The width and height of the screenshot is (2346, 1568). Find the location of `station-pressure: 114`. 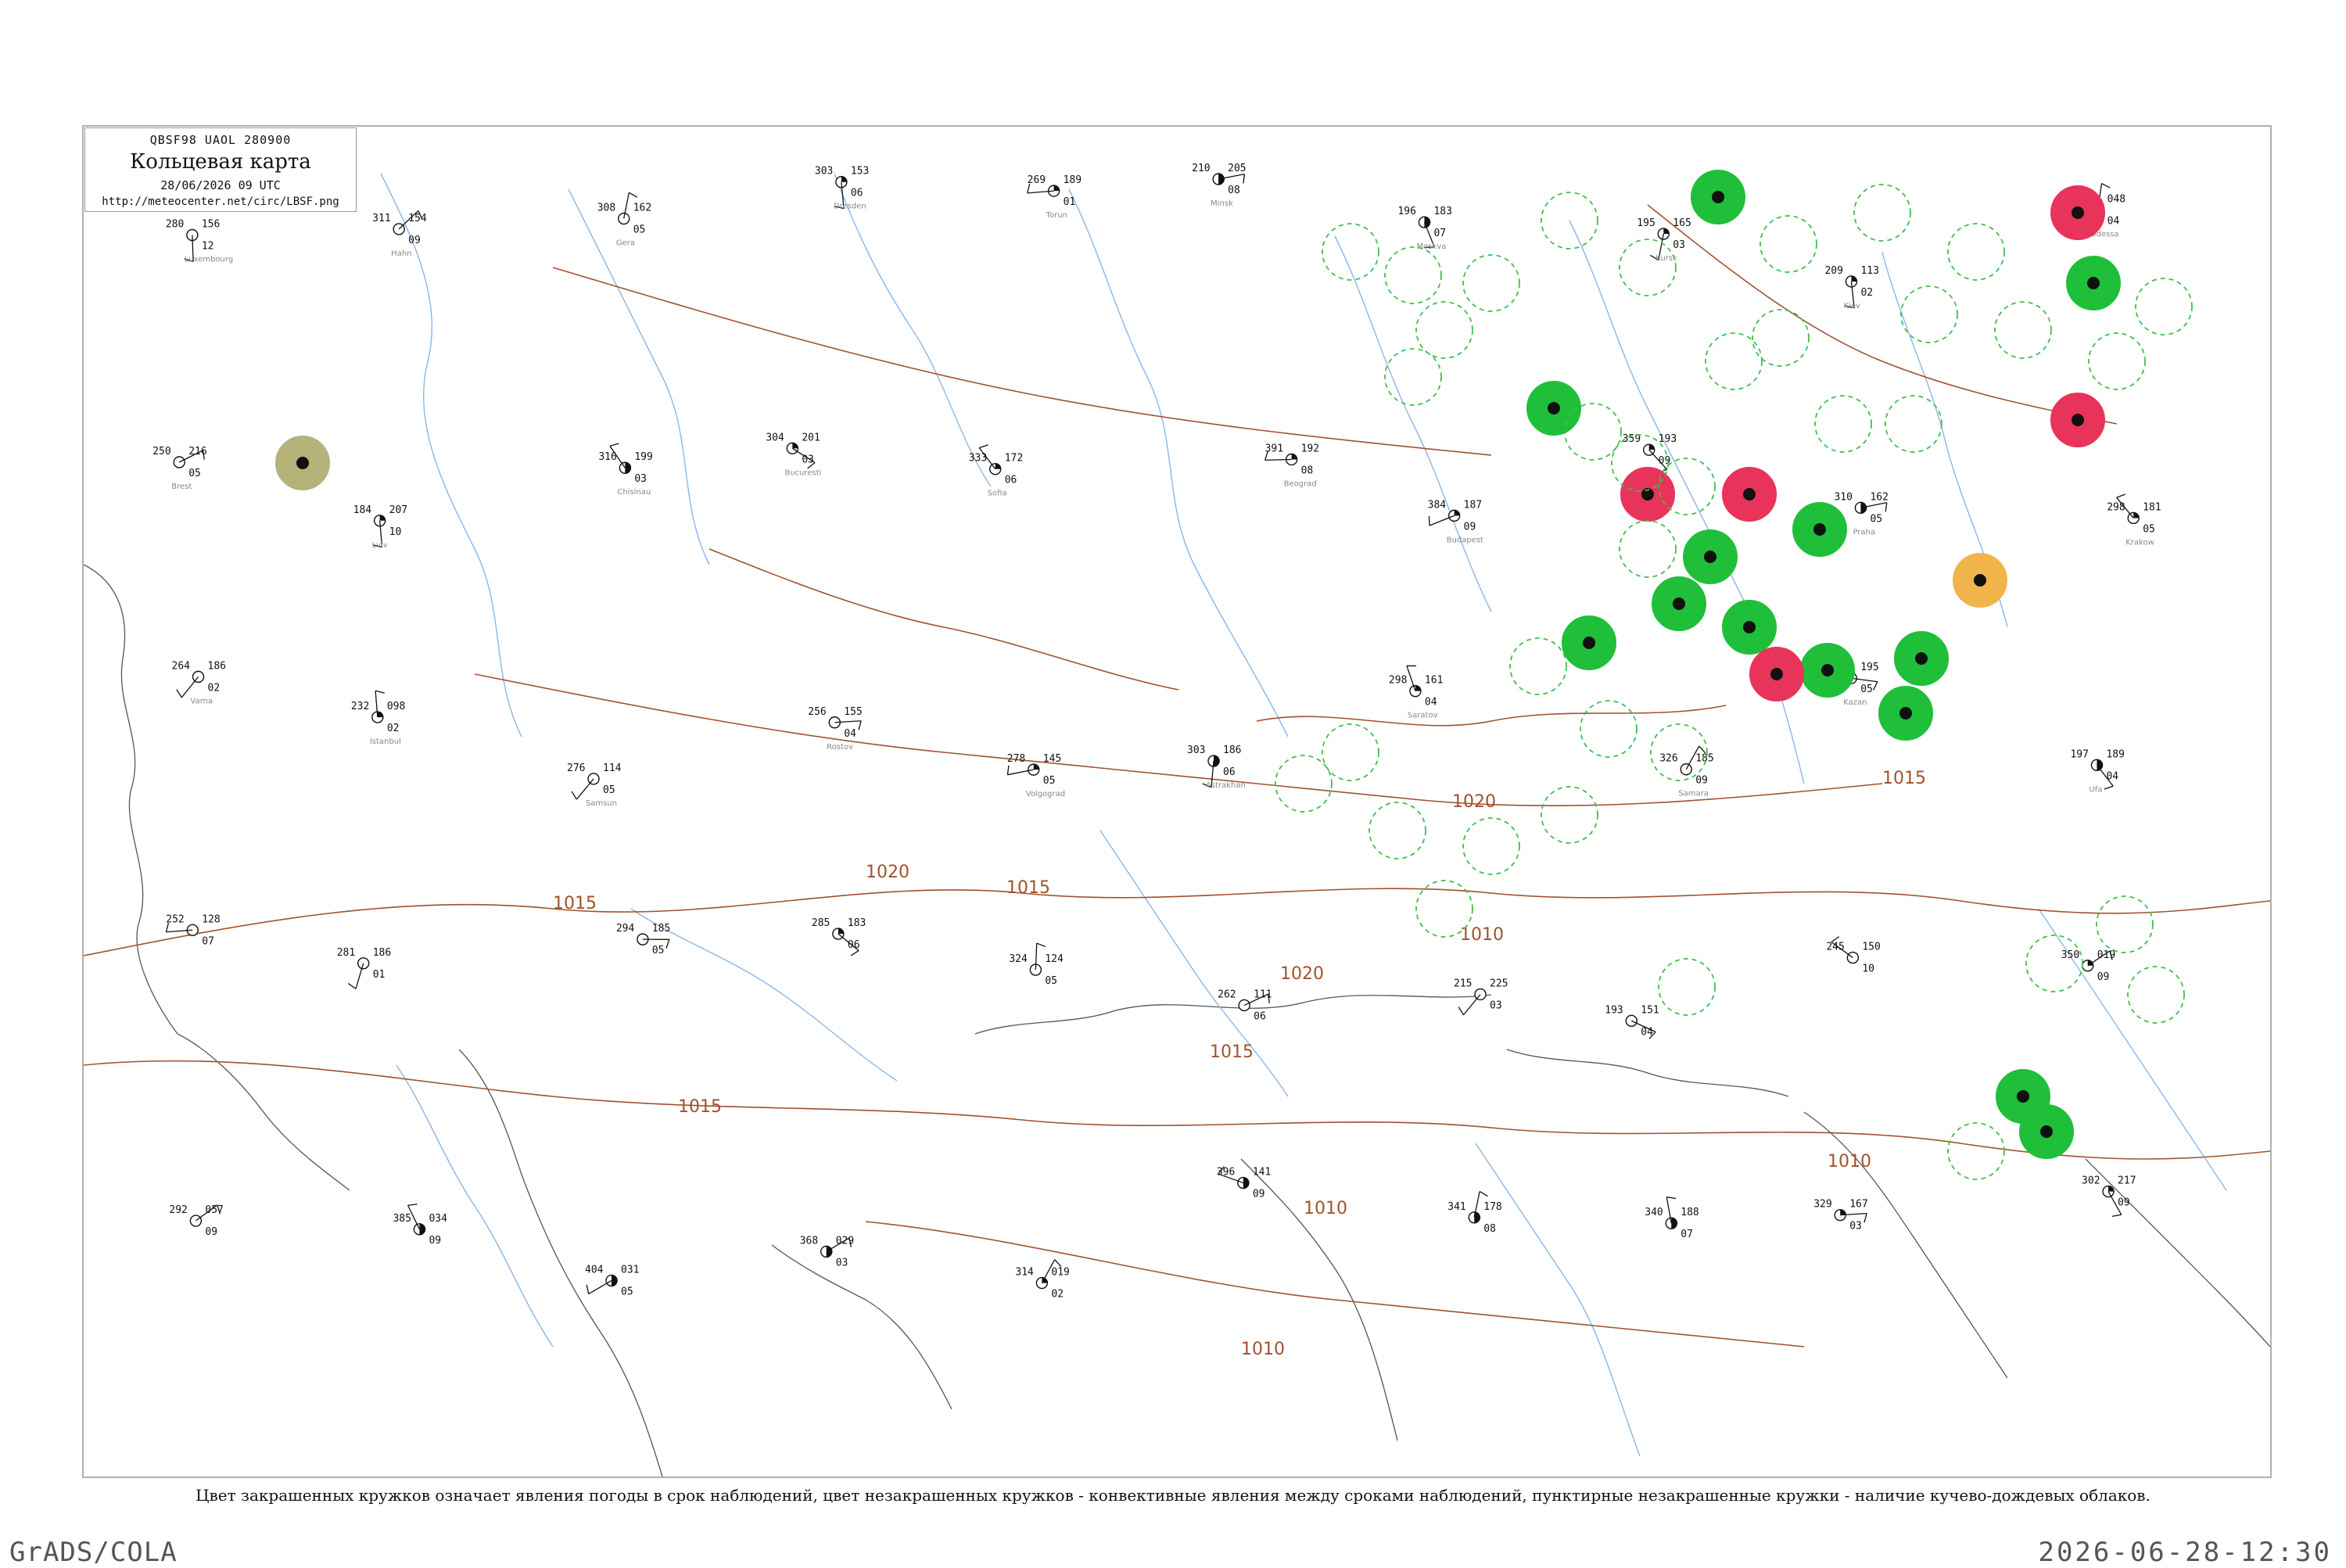

station-pressure: 114 is located at coordinates (613, 768).